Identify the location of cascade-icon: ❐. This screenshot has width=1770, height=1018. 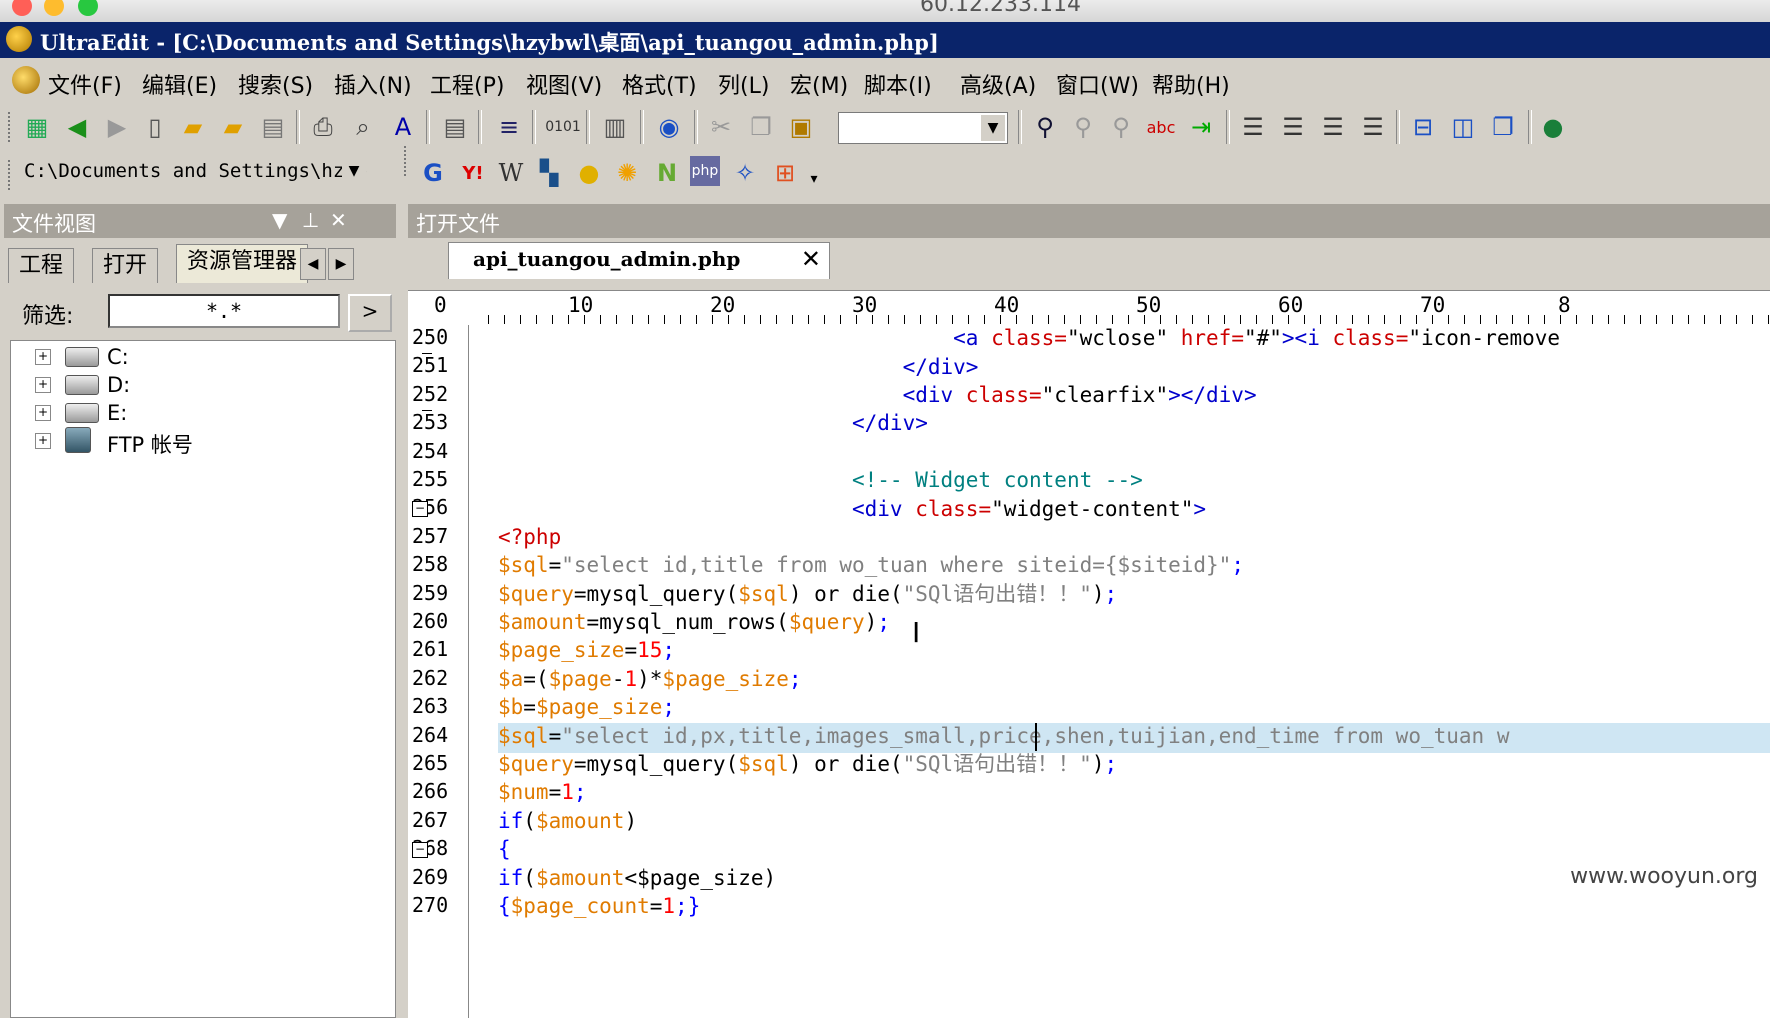
(1503, 127).